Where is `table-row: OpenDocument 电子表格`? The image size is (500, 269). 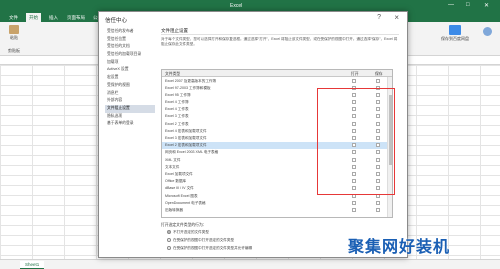 table-row: OpenDocument 电子表格 is located at coordinates (277, 202).